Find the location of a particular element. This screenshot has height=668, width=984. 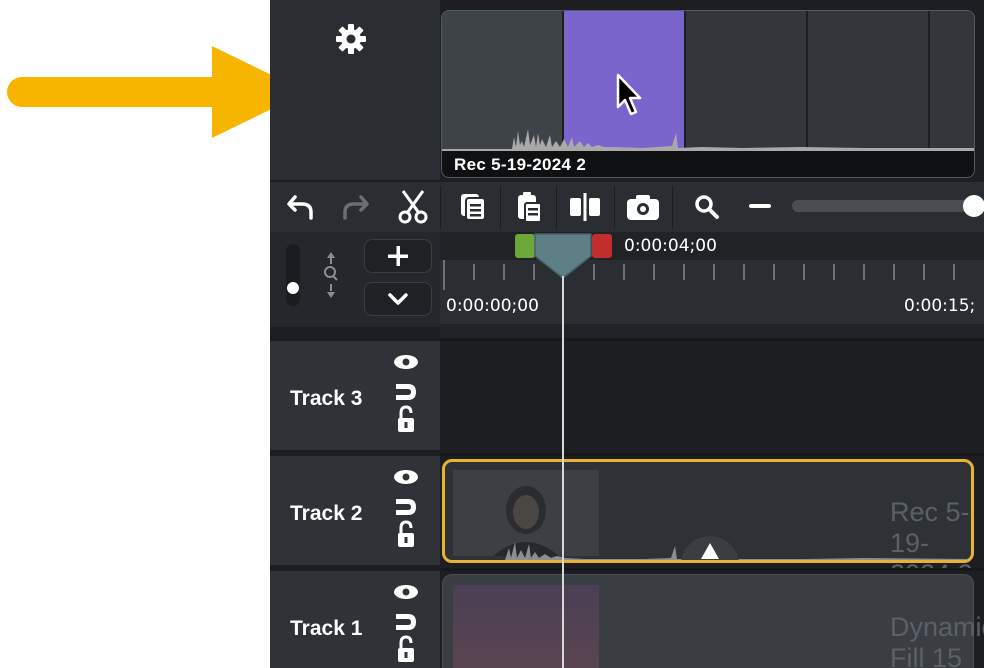

track-height-slider is located at coordinates (293, 275).